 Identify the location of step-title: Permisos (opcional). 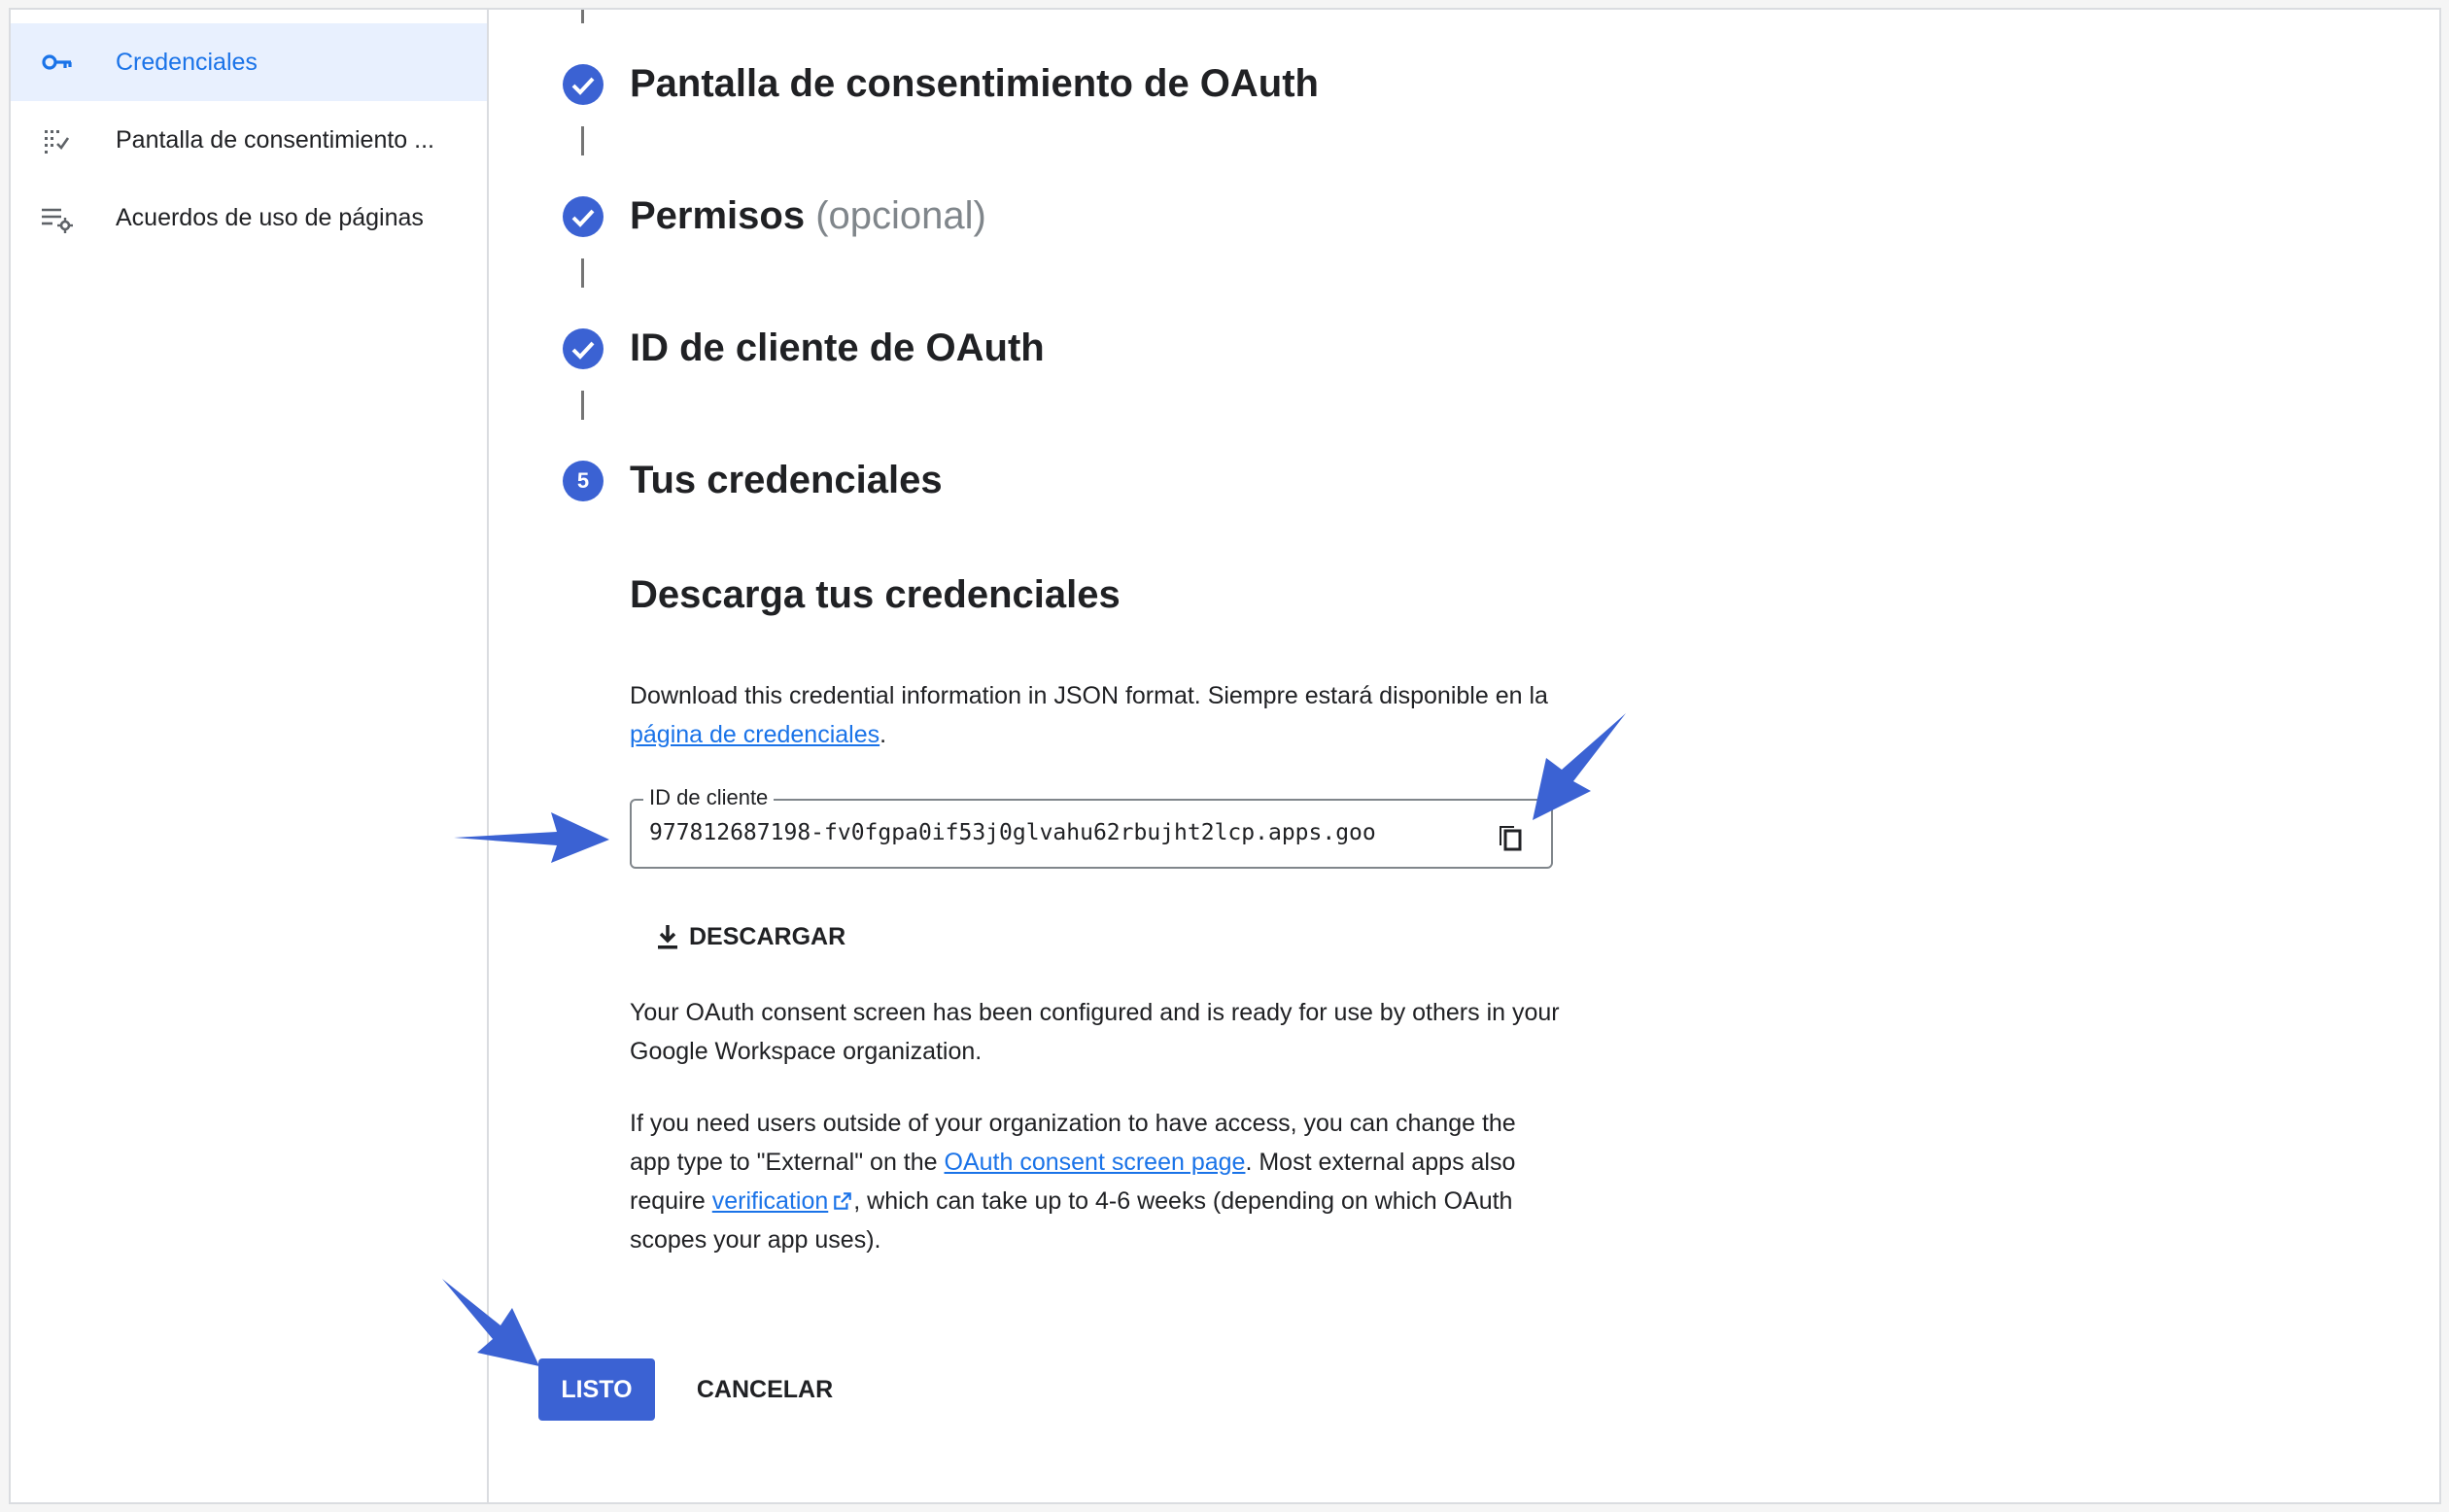
(808, 216).